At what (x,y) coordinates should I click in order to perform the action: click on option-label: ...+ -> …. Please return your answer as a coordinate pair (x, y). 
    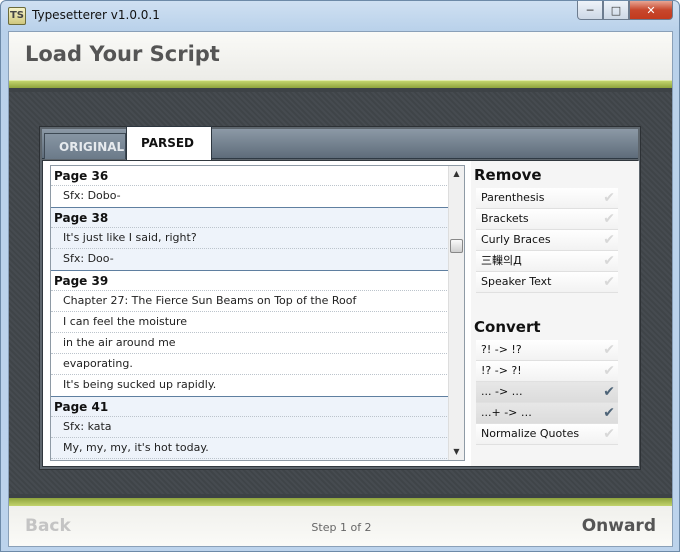
    Looking at the image, I should click on (506, 412).